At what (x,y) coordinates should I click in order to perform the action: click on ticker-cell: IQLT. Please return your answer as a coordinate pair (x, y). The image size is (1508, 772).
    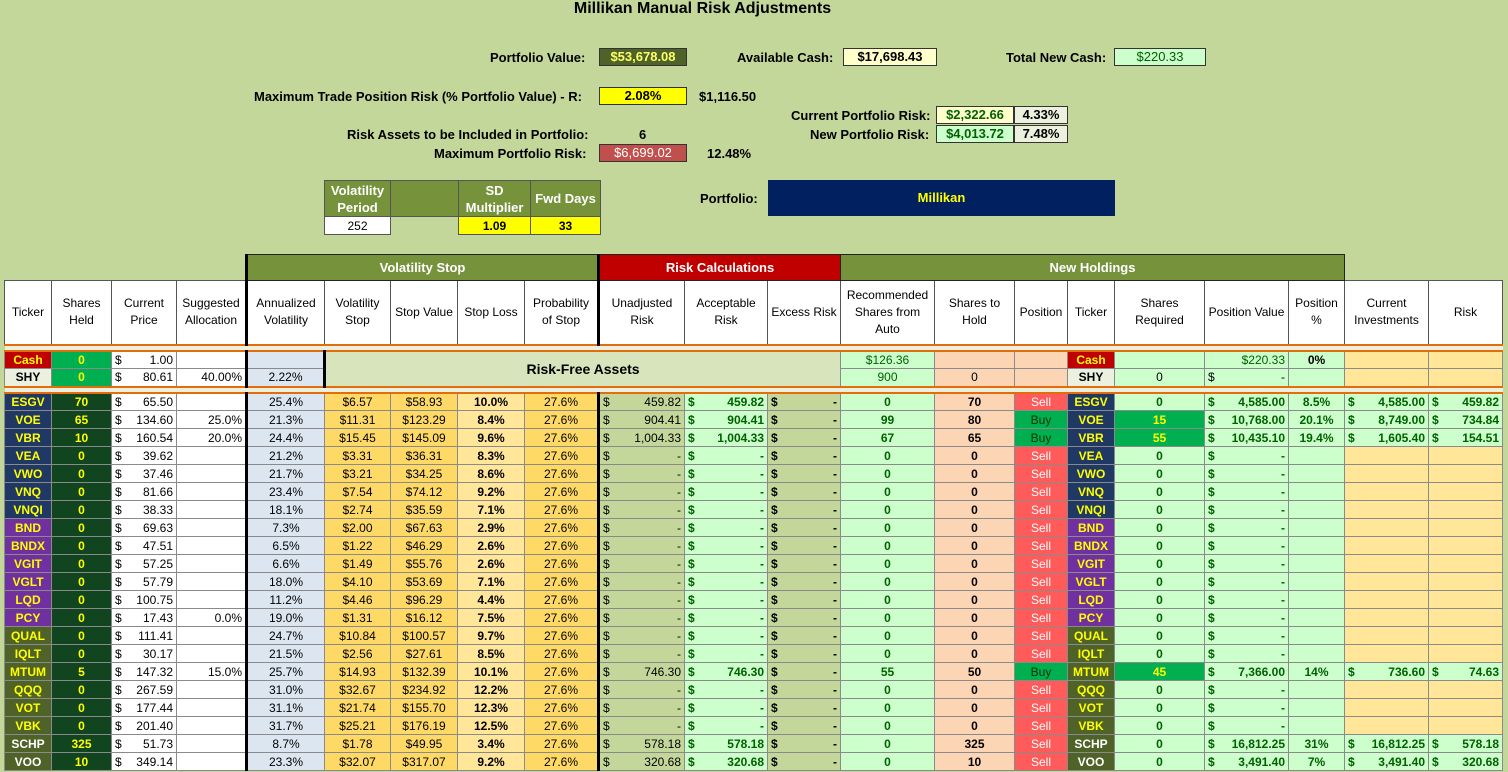
    Looking at the image, I should click on (28, 653).